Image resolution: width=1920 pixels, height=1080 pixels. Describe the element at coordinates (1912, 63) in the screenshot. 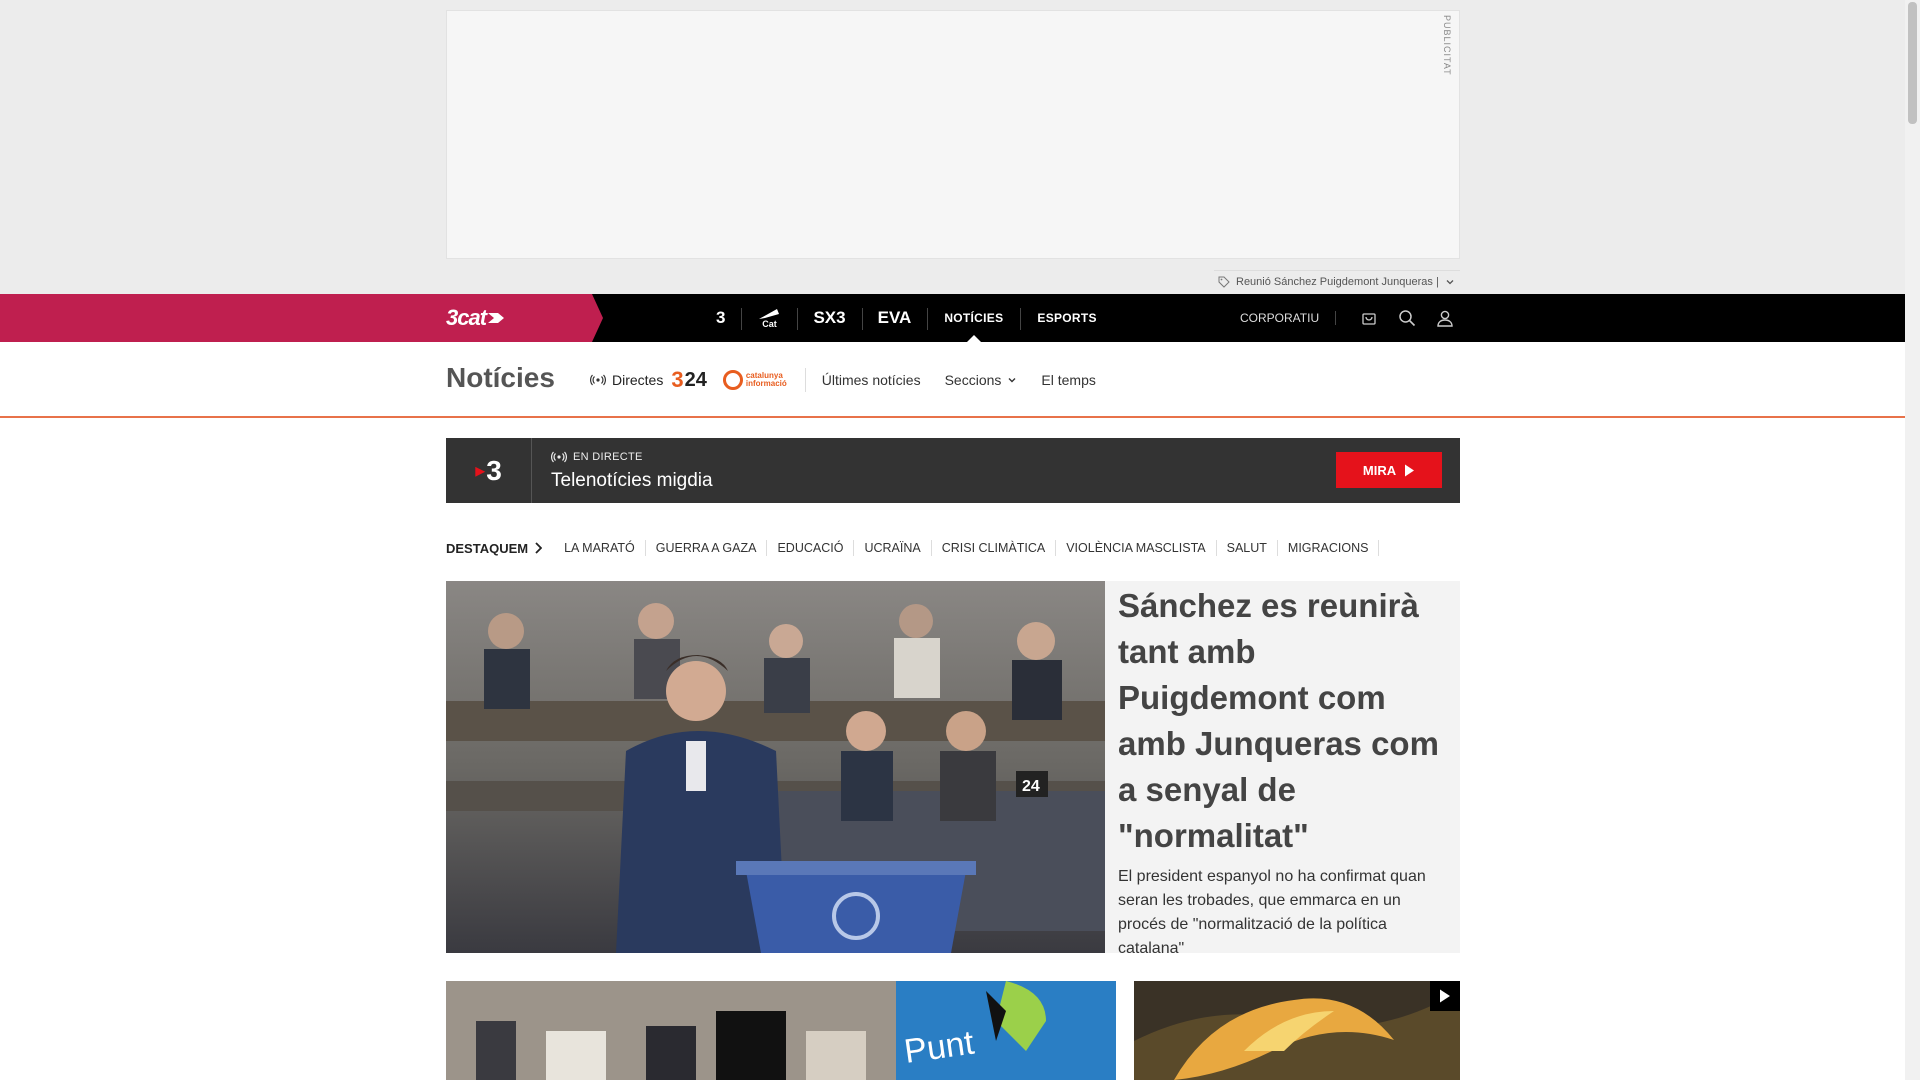

I see `scrollbar-thumb` at that location.